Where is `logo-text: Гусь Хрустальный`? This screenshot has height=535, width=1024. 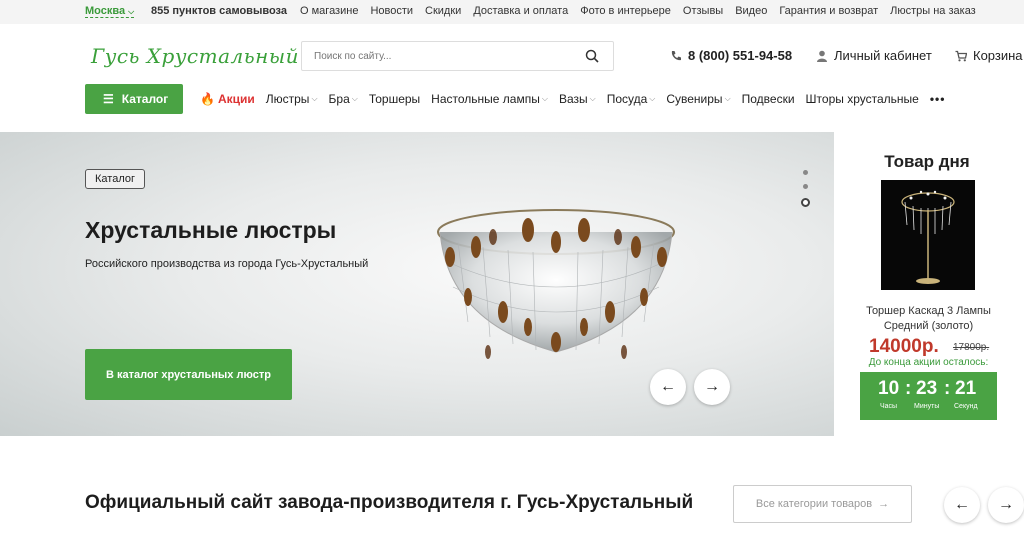 logo-text: Гусь Хрустальный is located at coordinates (195, 56).